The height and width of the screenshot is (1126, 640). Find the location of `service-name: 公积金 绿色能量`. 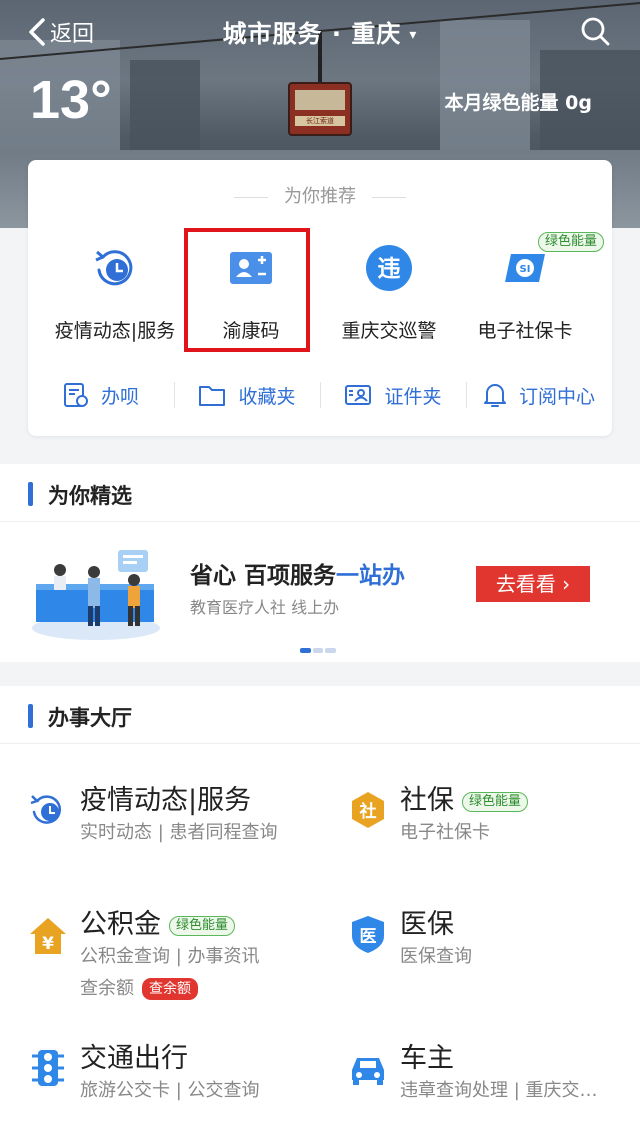

service-name: 公积金 绿色能量 is located at coordinates (158, 921).